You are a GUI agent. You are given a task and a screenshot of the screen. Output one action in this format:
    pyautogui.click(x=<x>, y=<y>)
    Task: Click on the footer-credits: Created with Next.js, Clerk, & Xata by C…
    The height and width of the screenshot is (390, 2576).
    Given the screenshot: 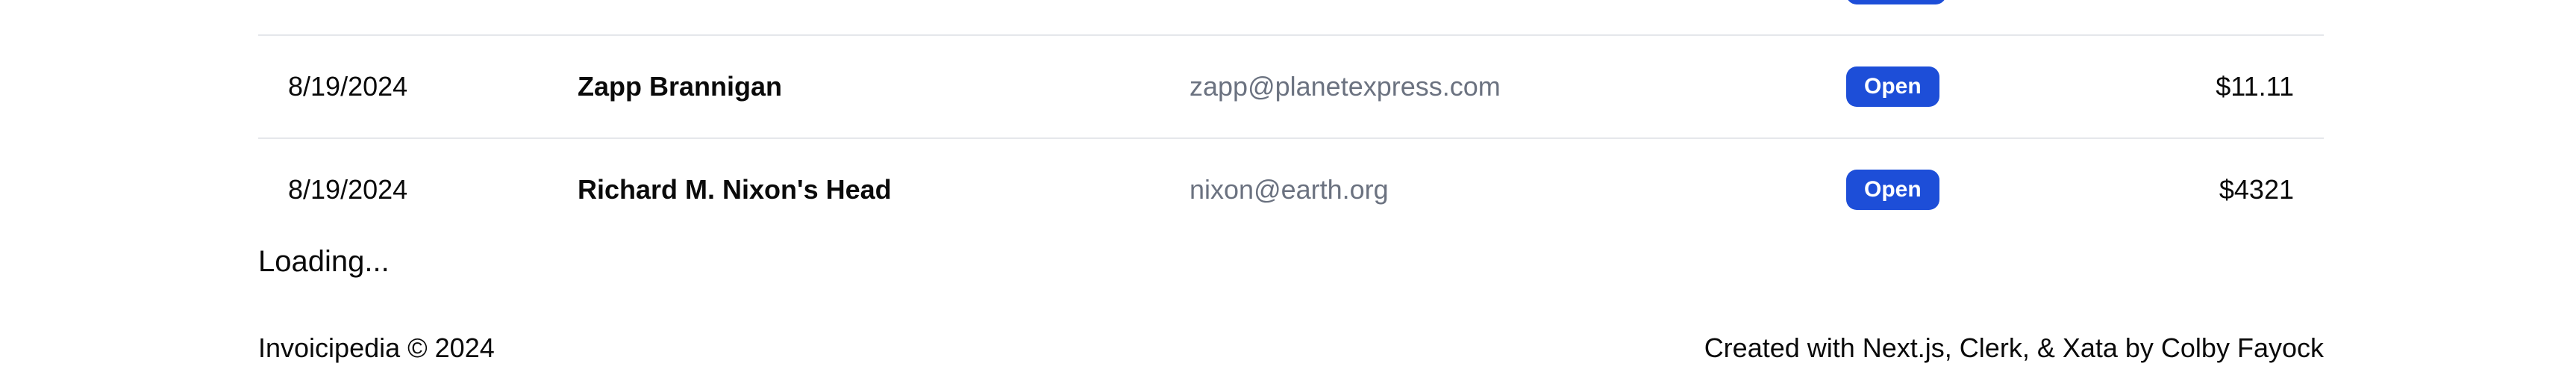 What is the action you would take?
    pyautogui.click(x=2014, y=347)
    